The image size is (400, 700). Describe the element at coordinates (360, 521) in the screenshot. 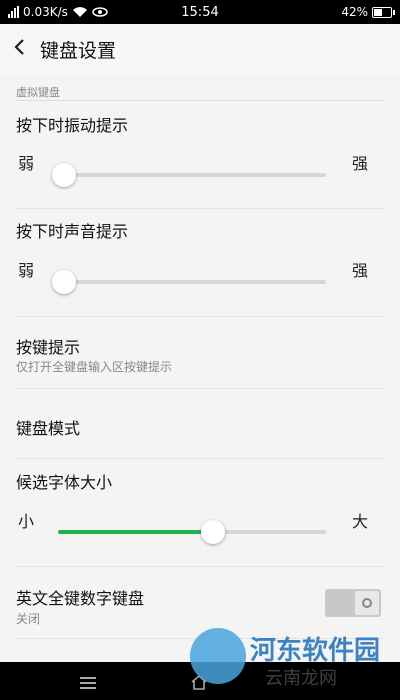

I see `candidate-font-max-label: 大` at that location.